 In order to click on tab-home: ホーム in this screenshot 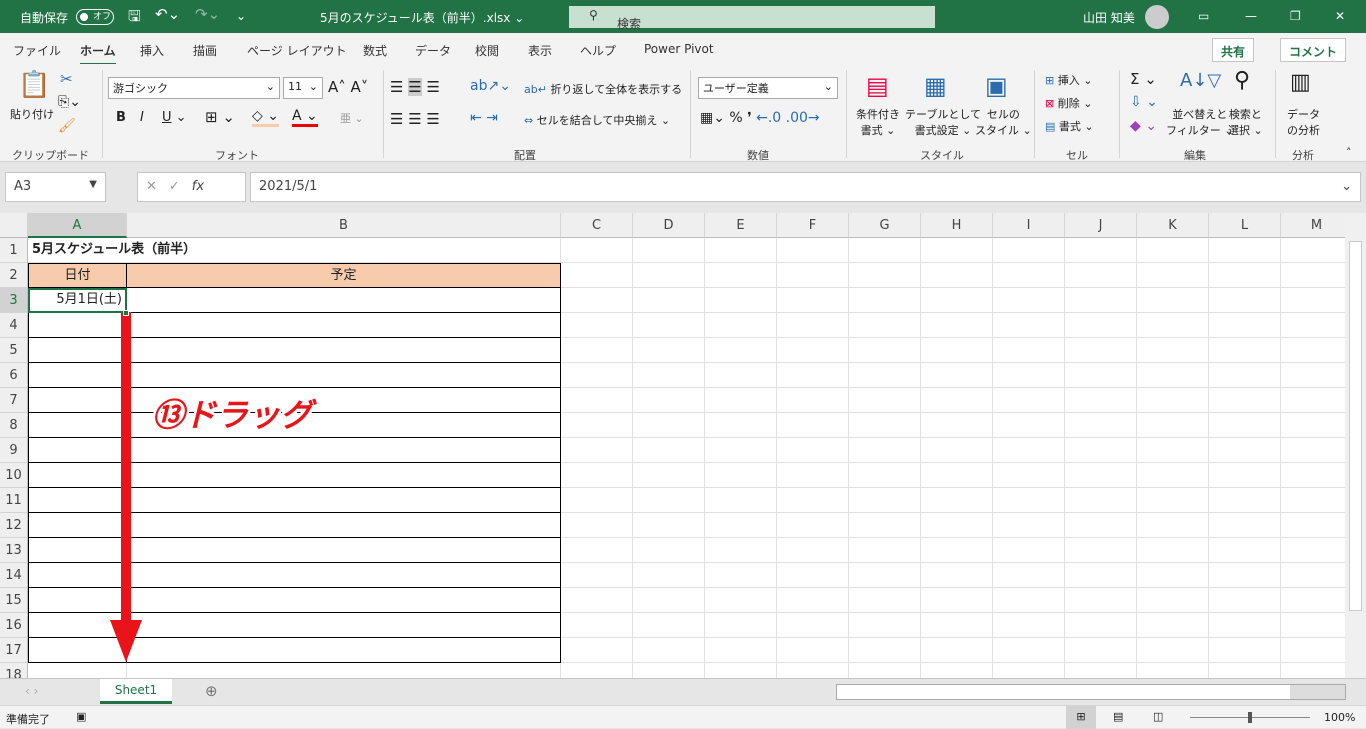, I will do `click(98, 54)`.